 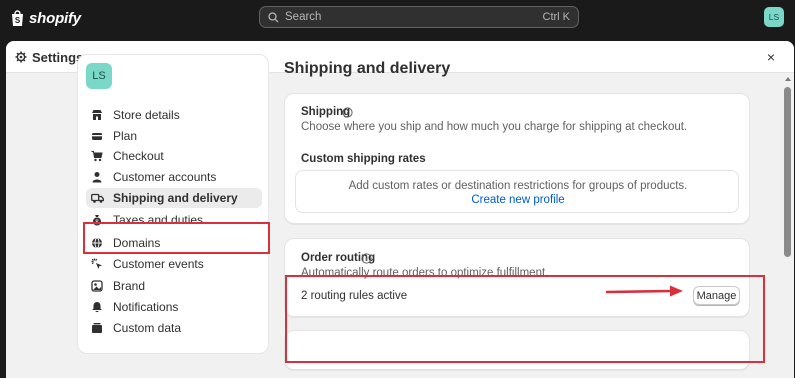 What do you see at coordinates (158, 264) in the screenshot?
I see `sidebar-item-label: Customer events` at bounding box center [158, 264].